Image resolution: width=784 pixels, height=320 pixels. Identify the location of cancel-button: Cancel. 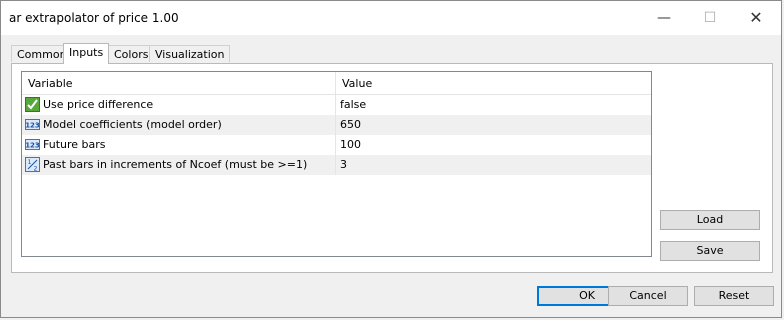
(648, 296).